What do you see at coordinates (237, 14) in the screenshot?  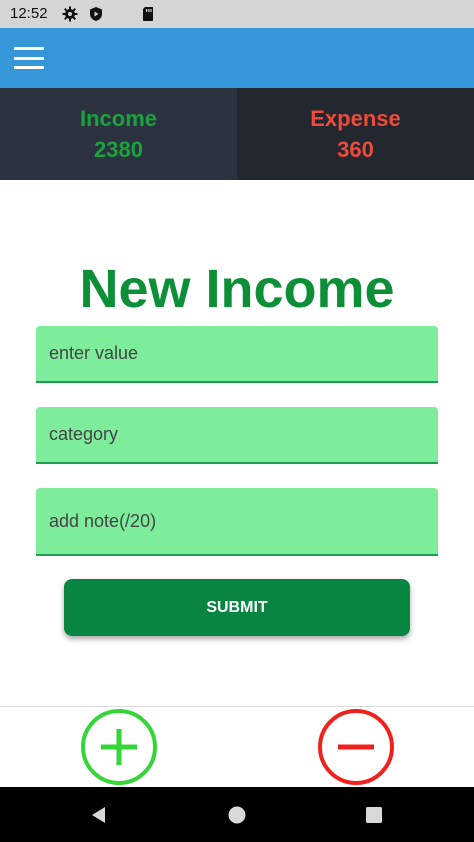 I see `status-bar: 12:52` at bounding box center [237, 14].